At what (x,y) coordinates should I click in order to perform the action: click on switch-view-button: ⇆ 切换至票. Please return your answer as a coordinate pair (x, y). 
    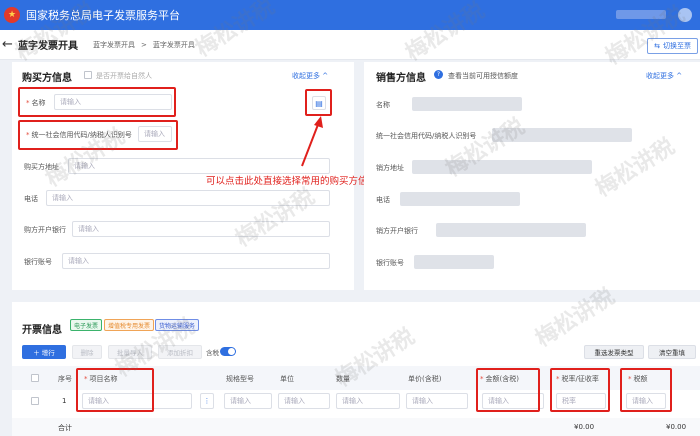
    Looking at the image, I should click on (672, 46).